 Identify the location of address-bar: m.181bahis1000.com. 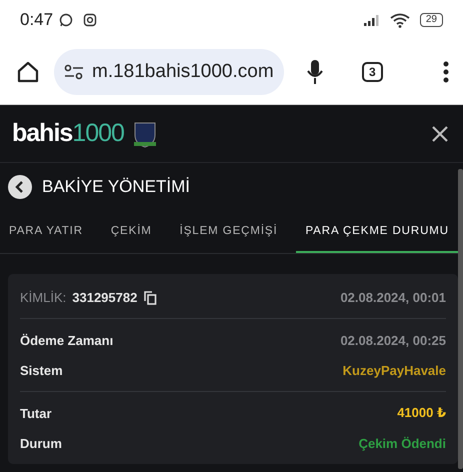
(169, 72).